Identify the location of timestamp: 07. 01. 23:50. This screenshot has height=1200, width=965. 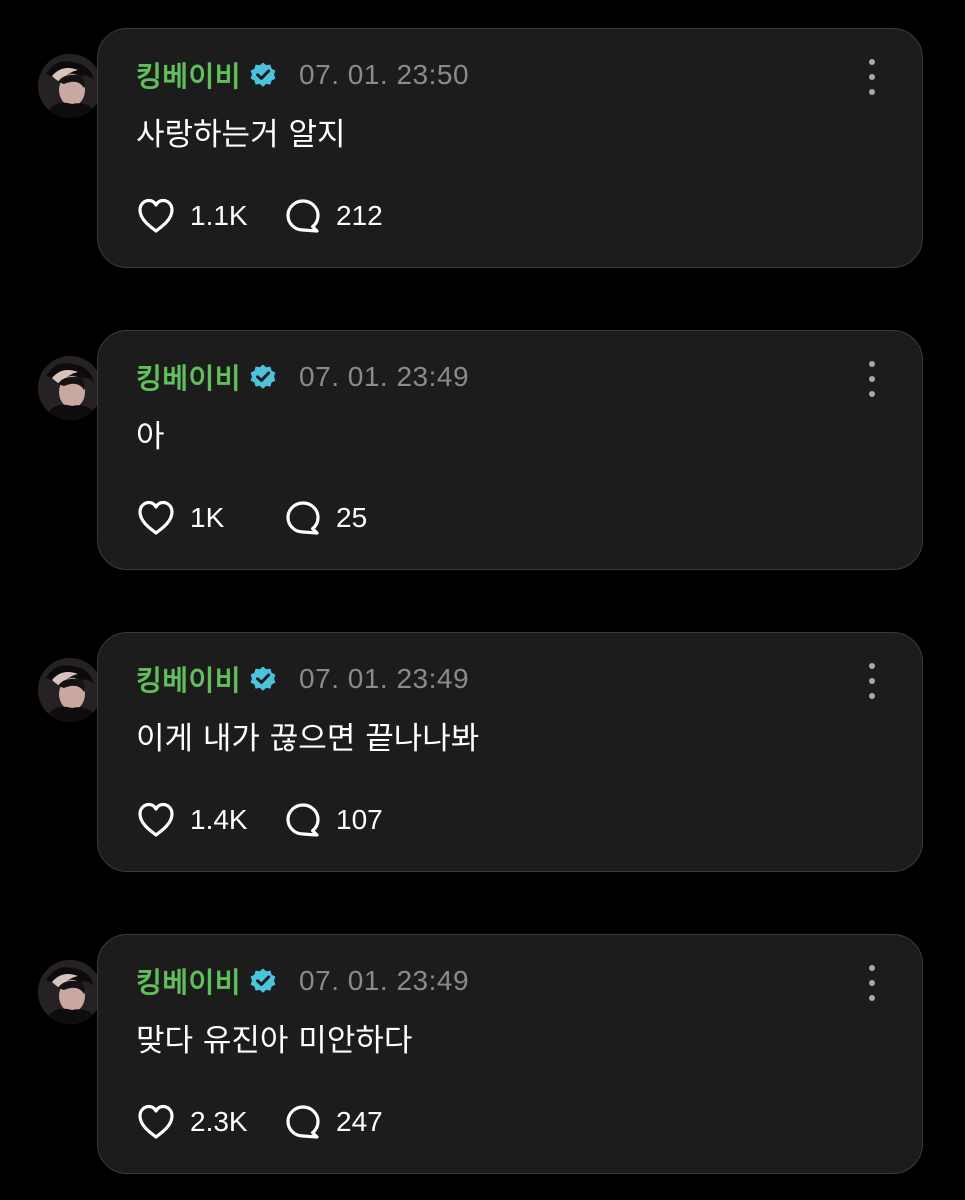
(384, 74).